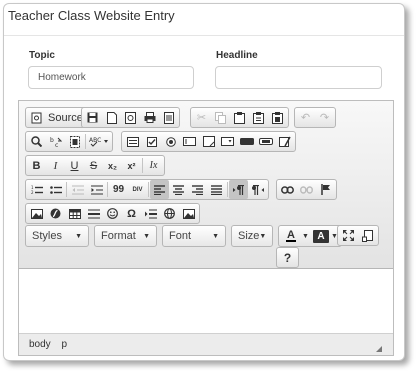 This screenshot has width=417, height=371. I want to click on special-char-button: Ω, so click(131, 213).